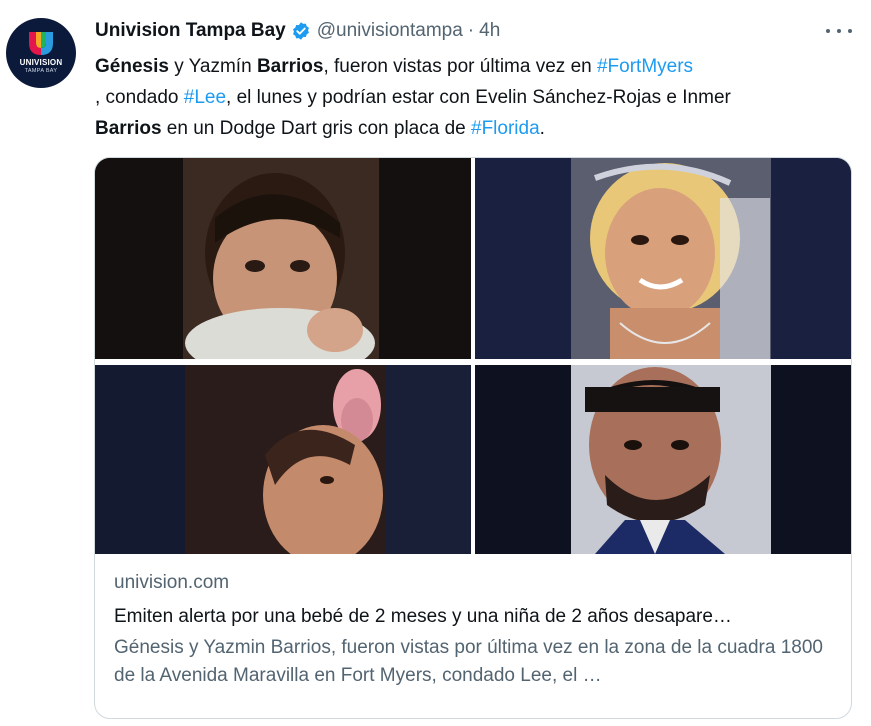 Image resolution: width=871 pixels, height=726 pixels. I want to click on univision-logo-icon, so click(41, 43).